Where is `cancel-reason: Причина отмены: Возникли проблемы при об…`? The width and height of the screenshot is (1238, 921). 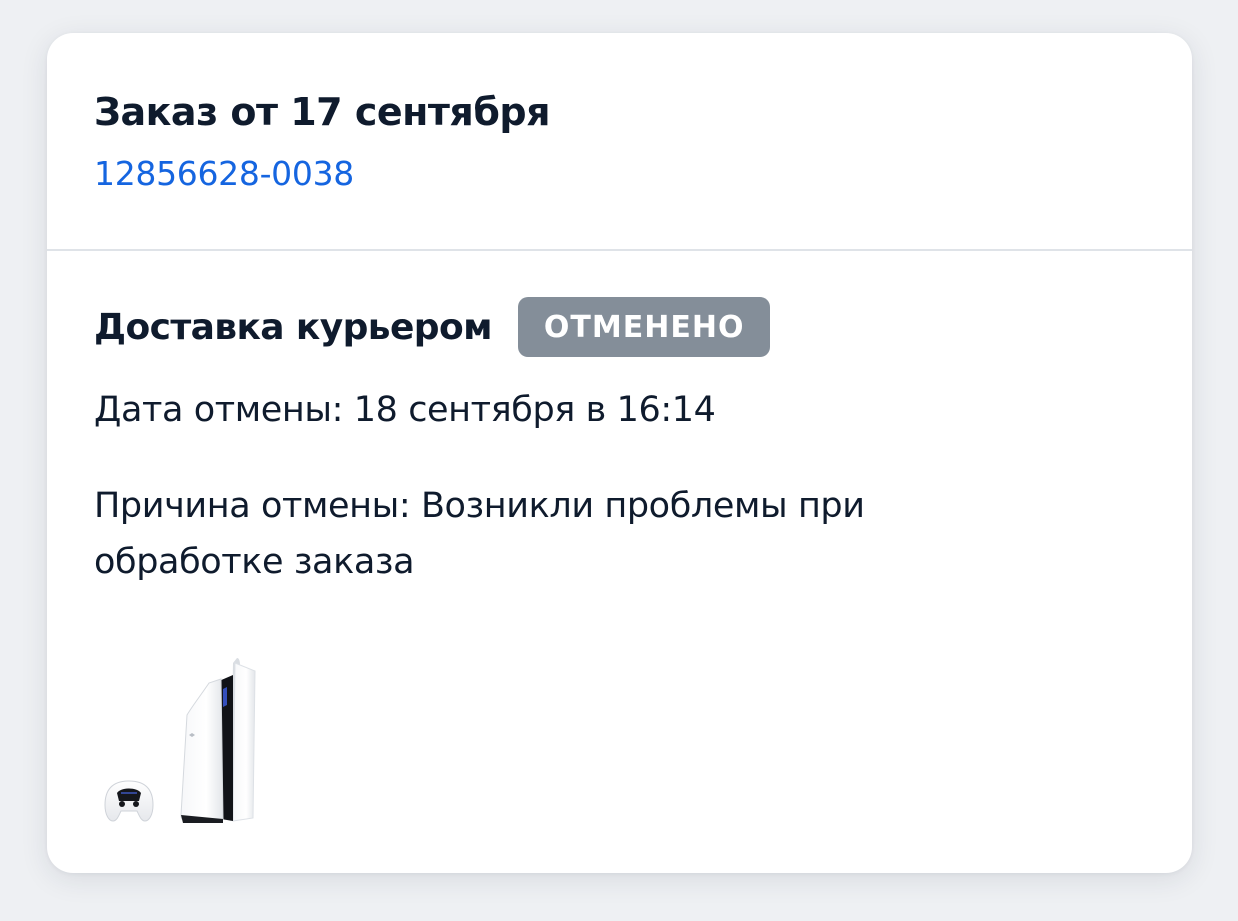 cancel-reason: Причина отмены: Возникли проблемы при об… is located at coordinates (479, 534).